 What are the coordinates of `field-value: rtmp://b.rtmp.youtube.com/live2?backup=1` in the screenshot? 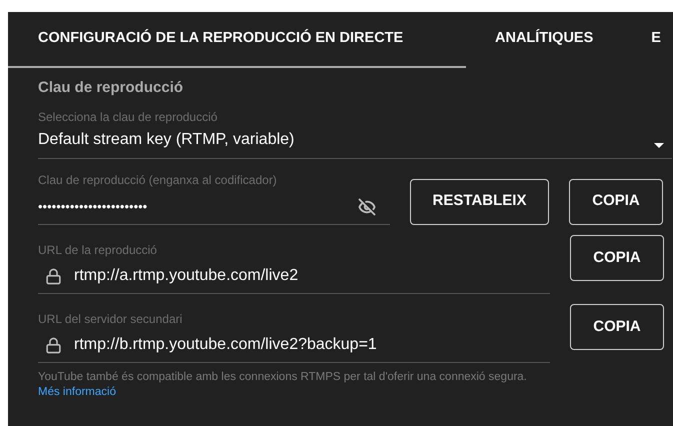 It's located at (225, 345).